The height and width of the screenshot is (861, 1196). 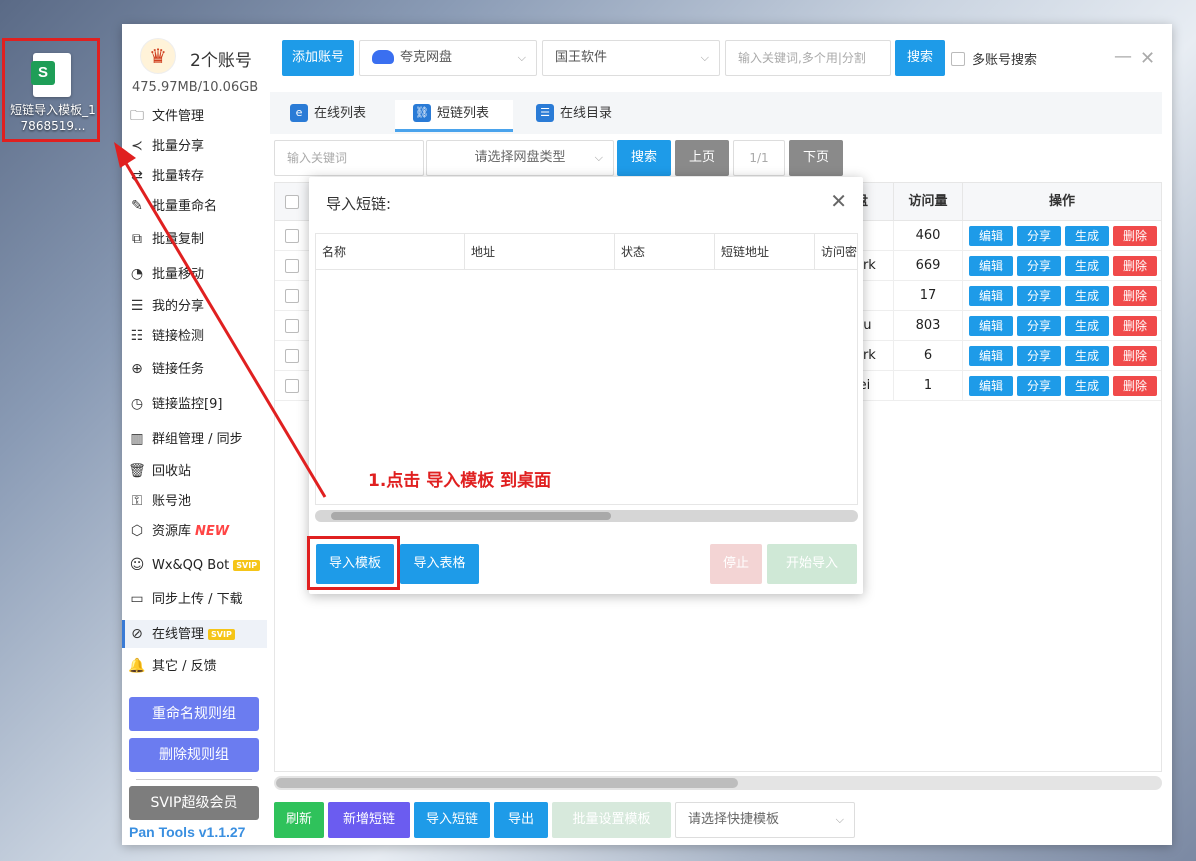 What do you see at coordinates (220, 320) in the screenshot?
I see `annotation-arrow` at bounding box center [220, 320].